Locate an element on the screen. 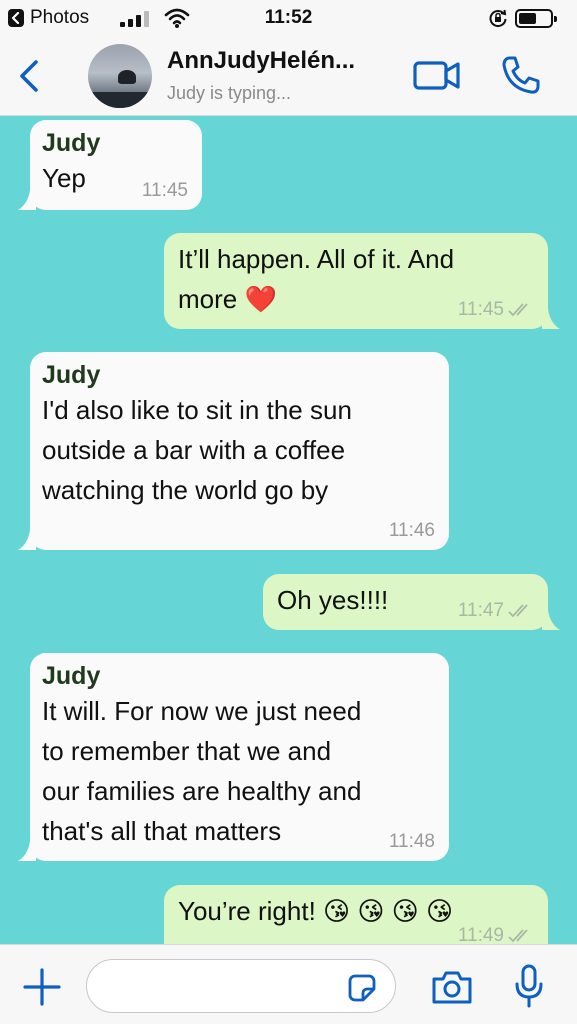 The height and width of the screenshot is (1024, 577). incoming-message: Judy Yep 11:45 is located at coordinates (110, 165).